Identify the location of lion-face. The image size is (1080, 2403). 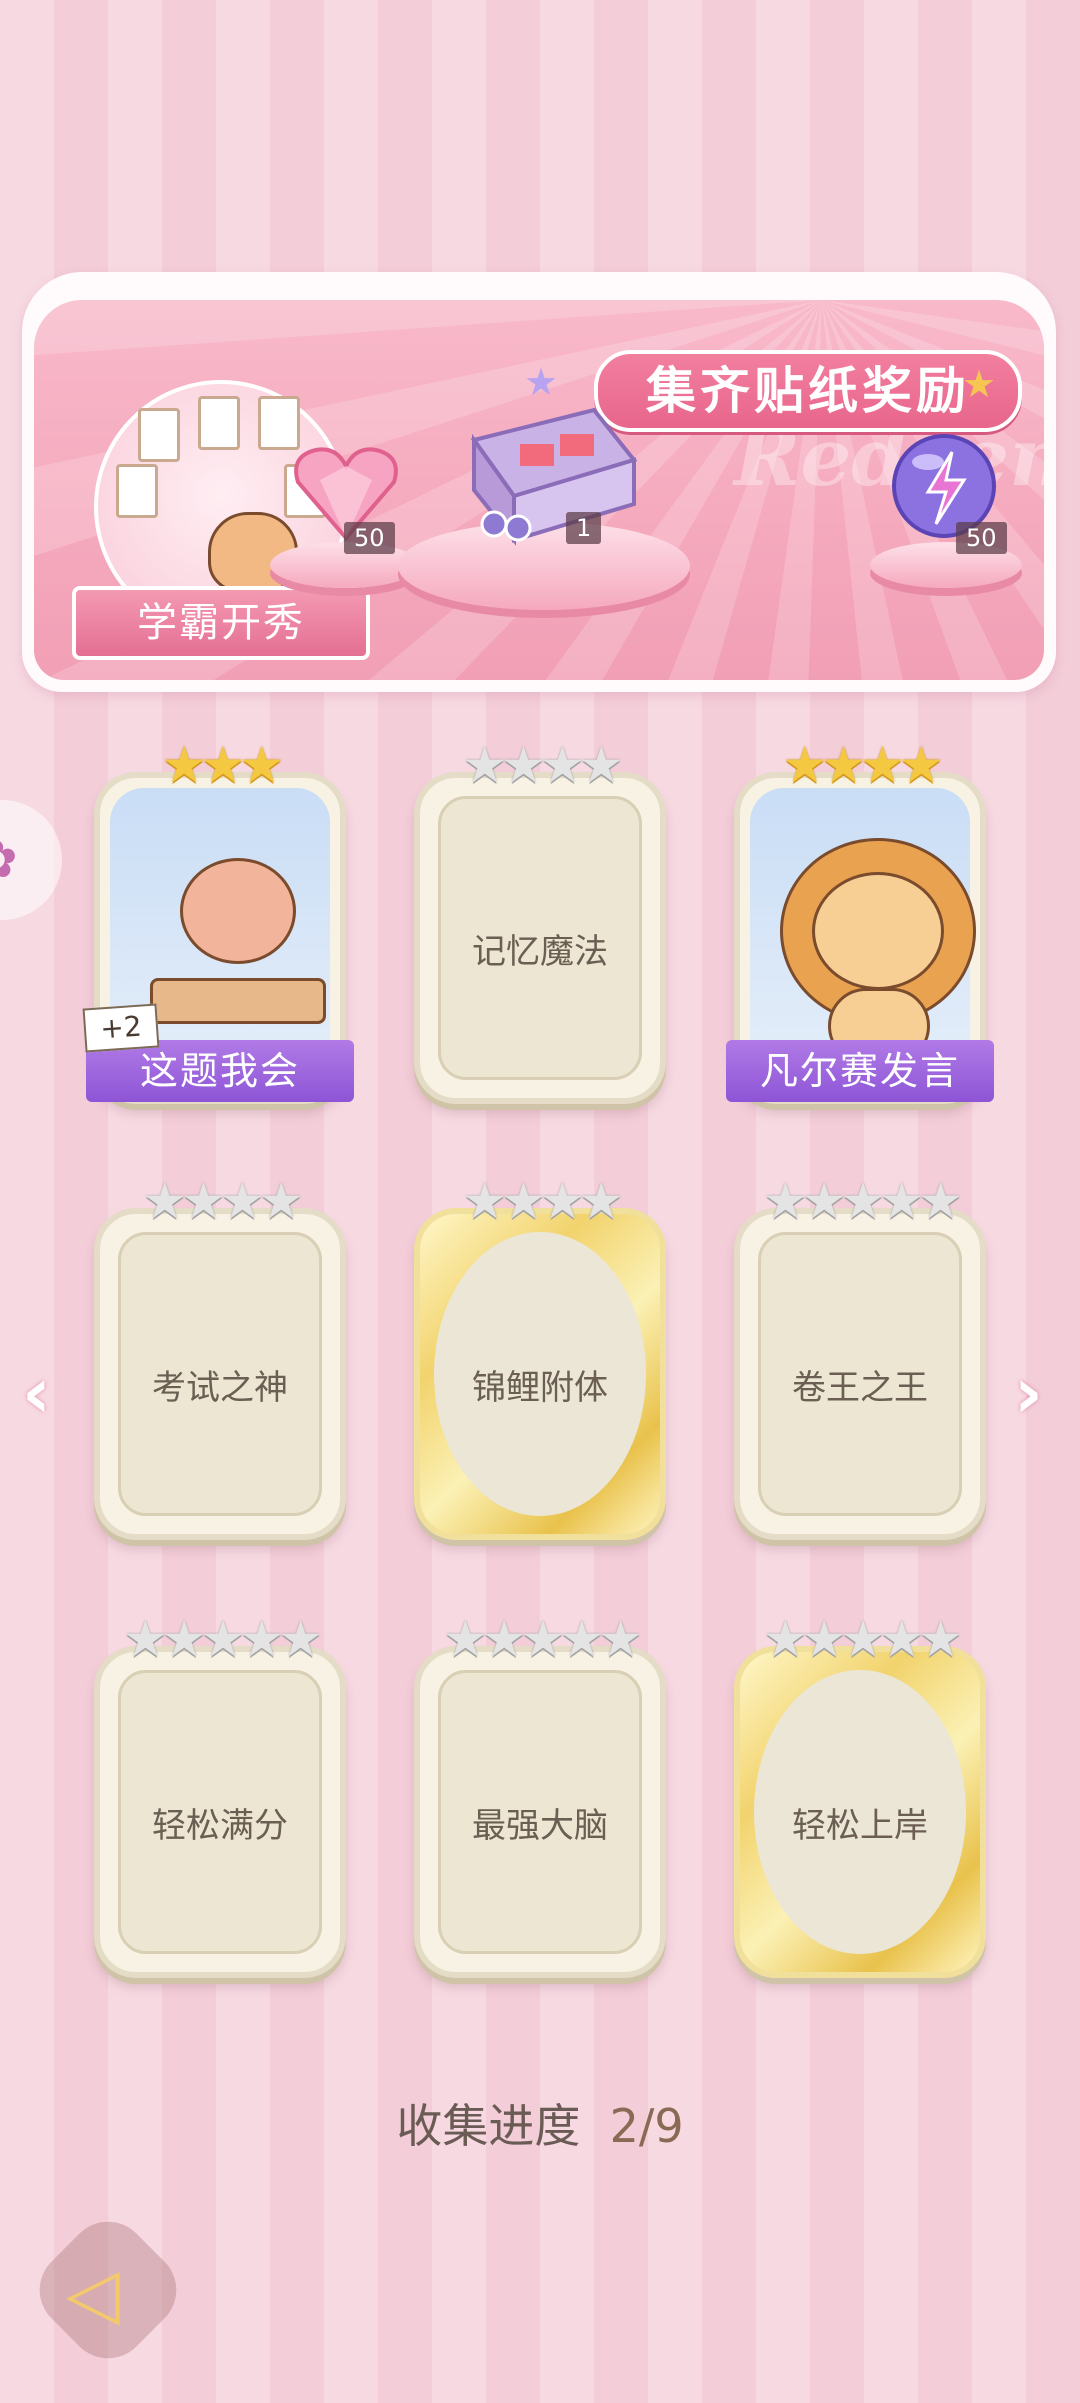
(878, 931).